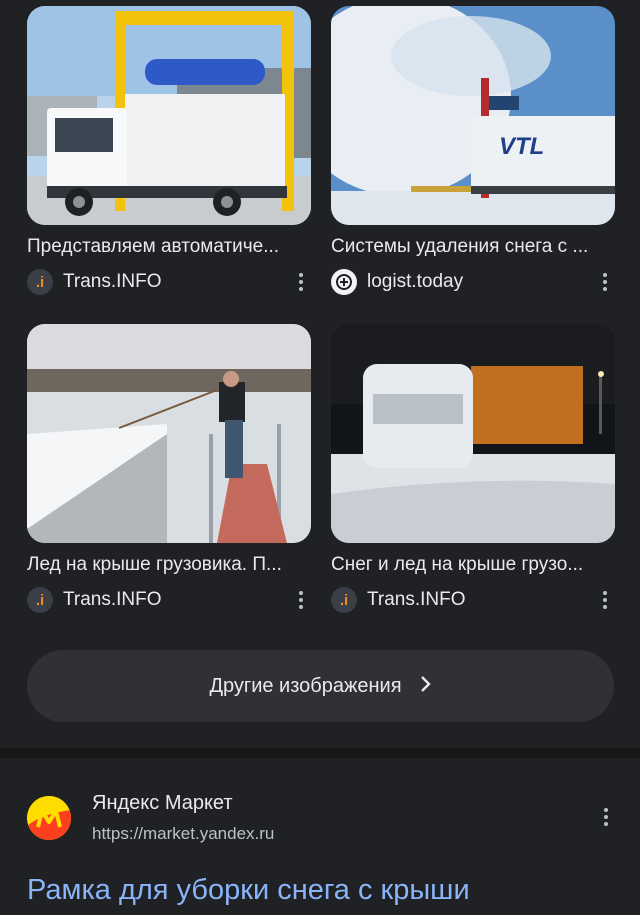  I want to click on yandex-market-logo, so click(49, 818).